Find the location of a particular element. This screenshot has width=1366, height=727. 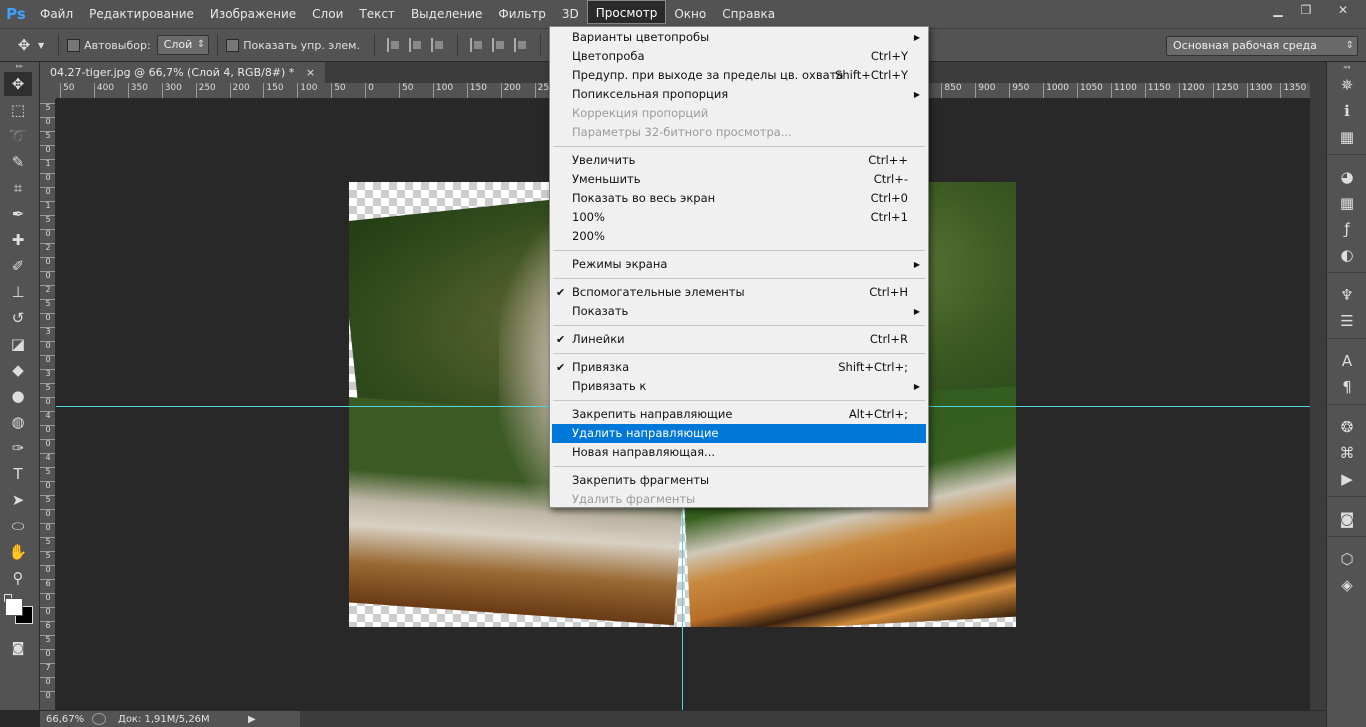

move-tool-icon: ✥ is located at coordinates (18, 84).